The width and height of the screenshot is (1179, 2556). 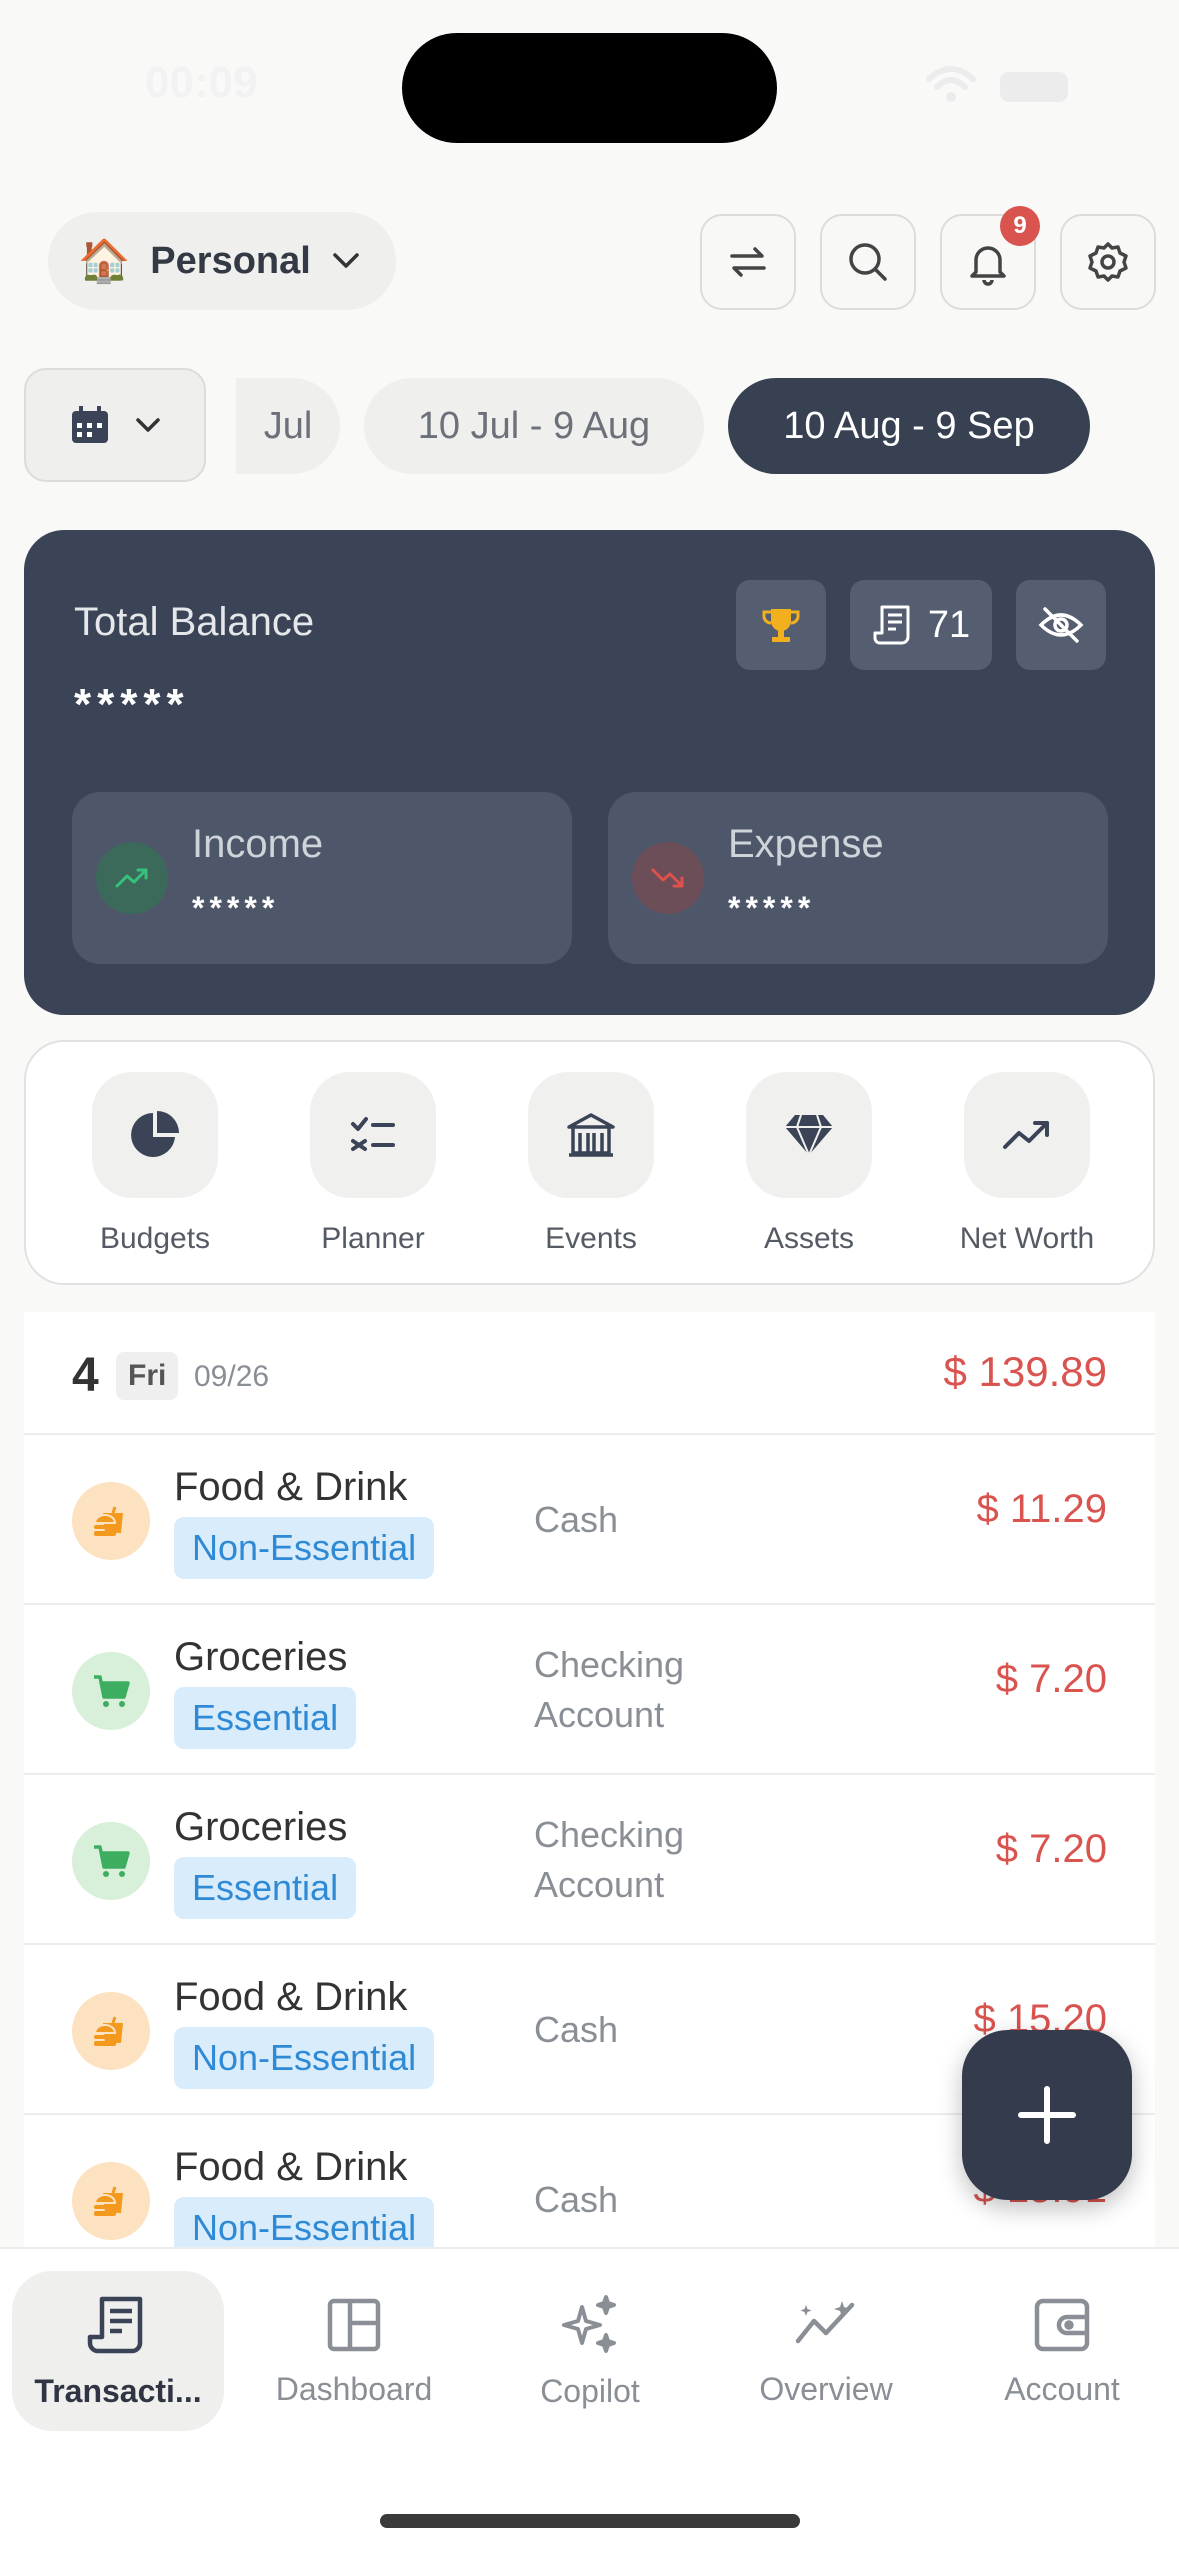 I want to click on day-header: 4 Fri 09/26 $ 139.89, so click(x=589, y=1373).